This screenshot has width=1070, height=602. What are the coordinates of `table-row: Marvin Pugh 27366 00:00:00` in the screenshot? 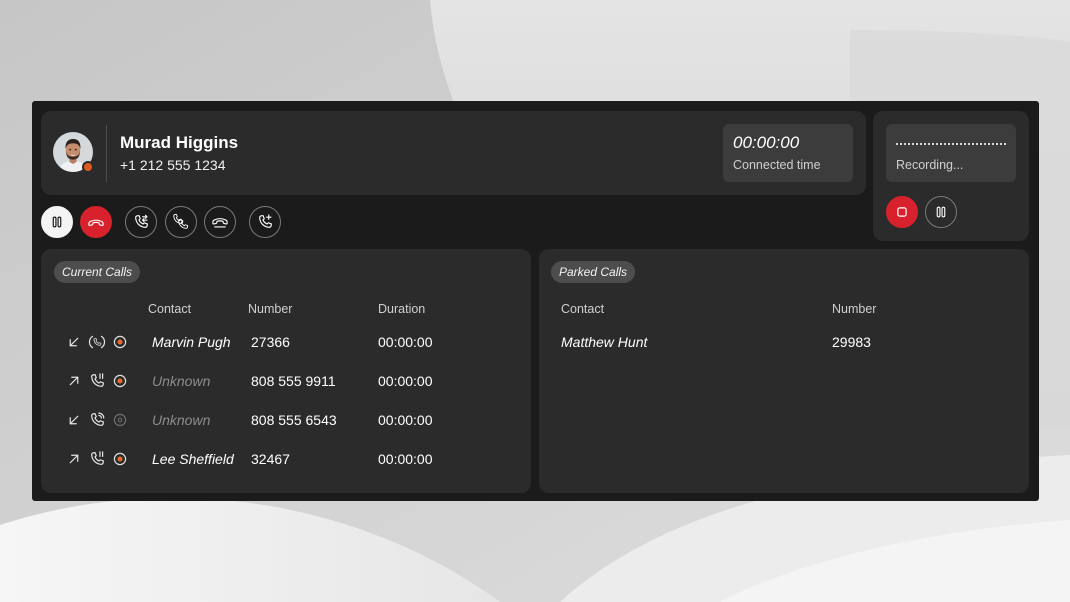 It's located at (286, 342).